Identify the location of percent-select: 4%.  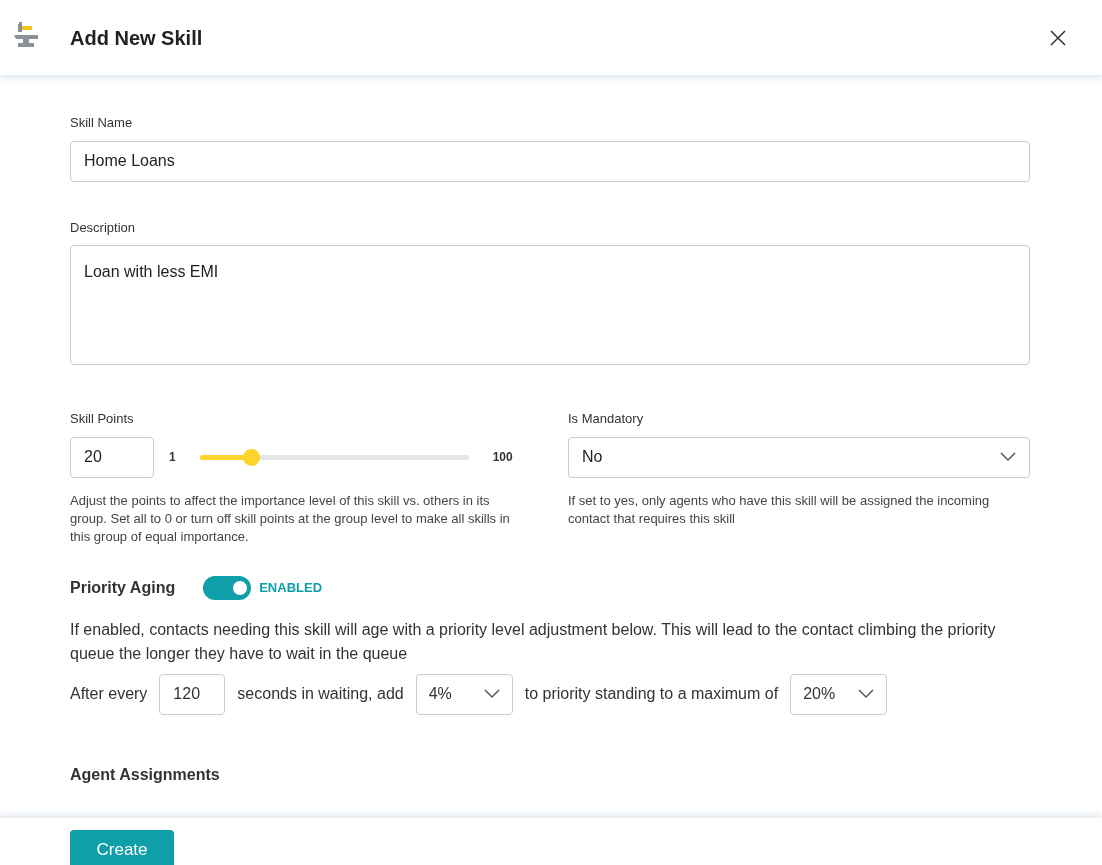
(464, 694).